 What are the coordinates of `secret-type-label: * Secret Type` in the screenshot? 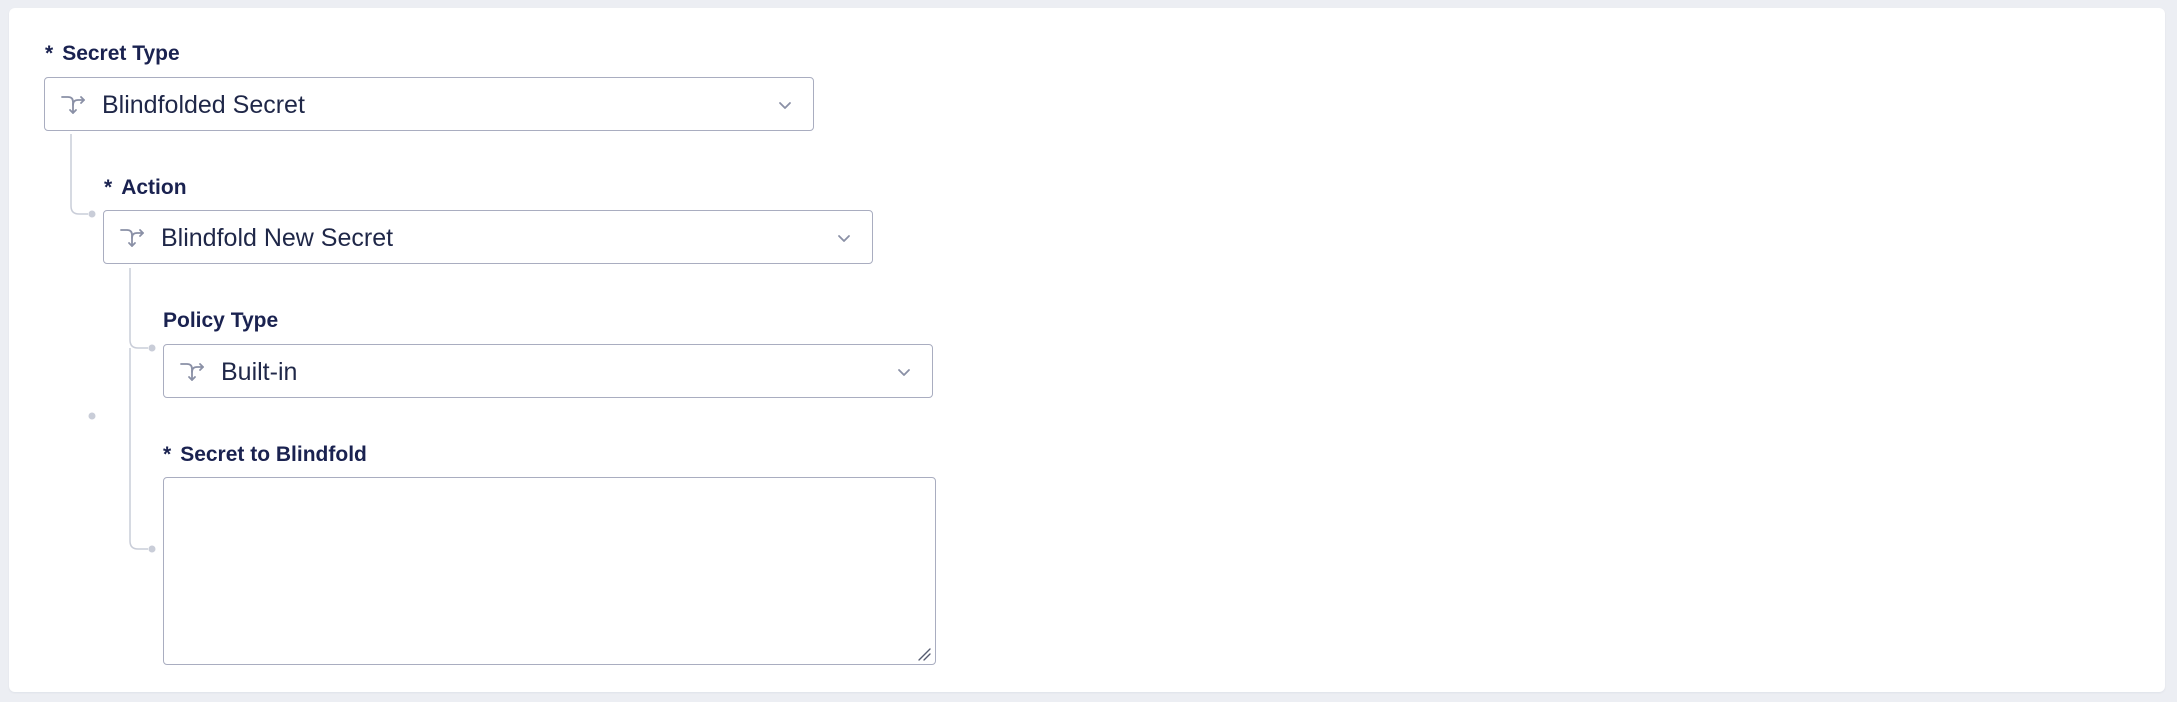 It's located at (112, 53).